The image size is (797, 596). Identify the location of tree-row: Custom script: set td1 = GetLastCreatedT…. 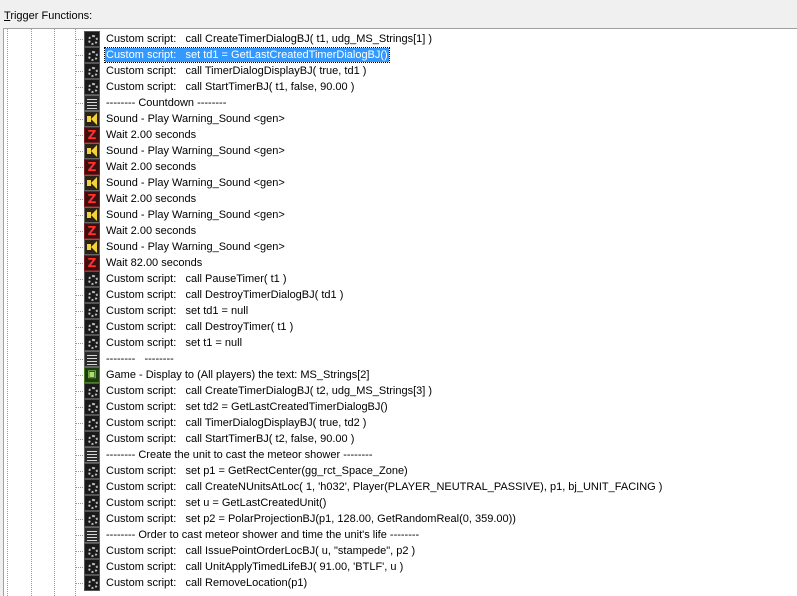
(429, 55).